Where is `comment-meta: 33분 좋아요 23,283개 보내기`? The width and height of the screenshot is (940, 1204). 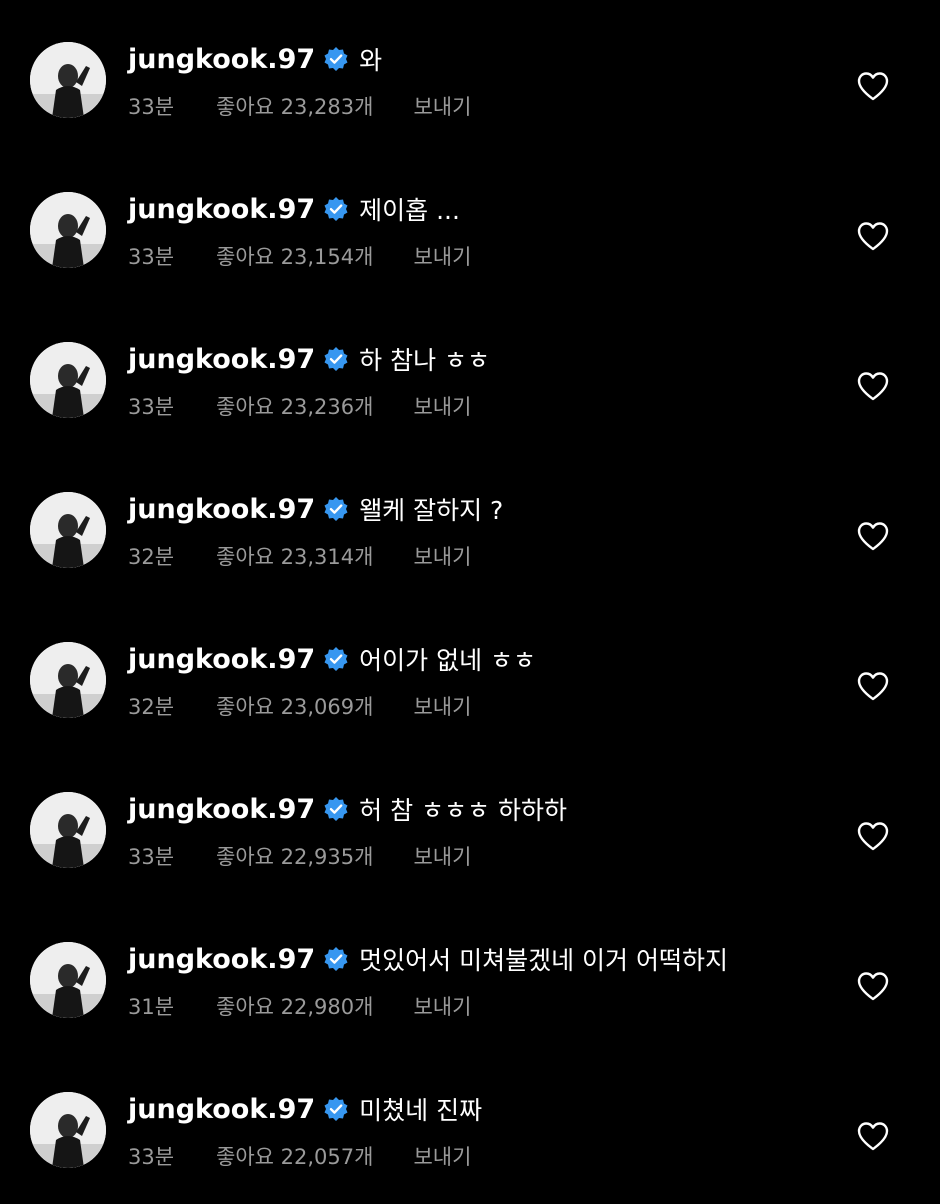
comment-meta: 33분 좋아요 23,283개 보내기 is located at coordinates (299, 106).